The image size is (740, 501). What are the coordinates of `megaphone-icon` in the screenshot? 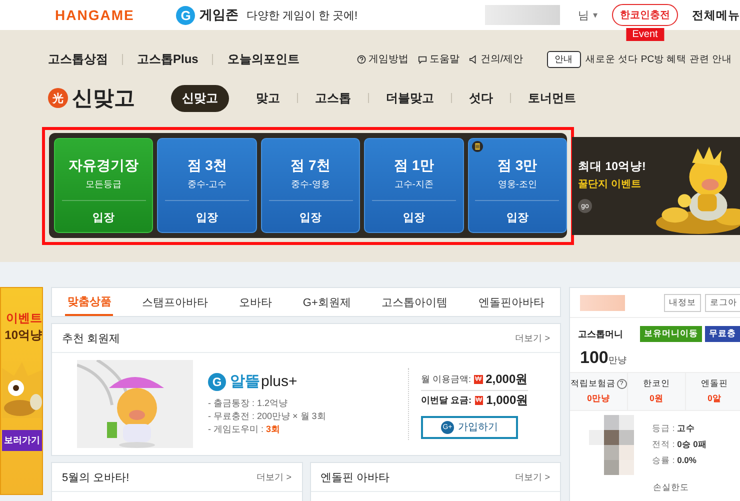 It's located at (473, 59).